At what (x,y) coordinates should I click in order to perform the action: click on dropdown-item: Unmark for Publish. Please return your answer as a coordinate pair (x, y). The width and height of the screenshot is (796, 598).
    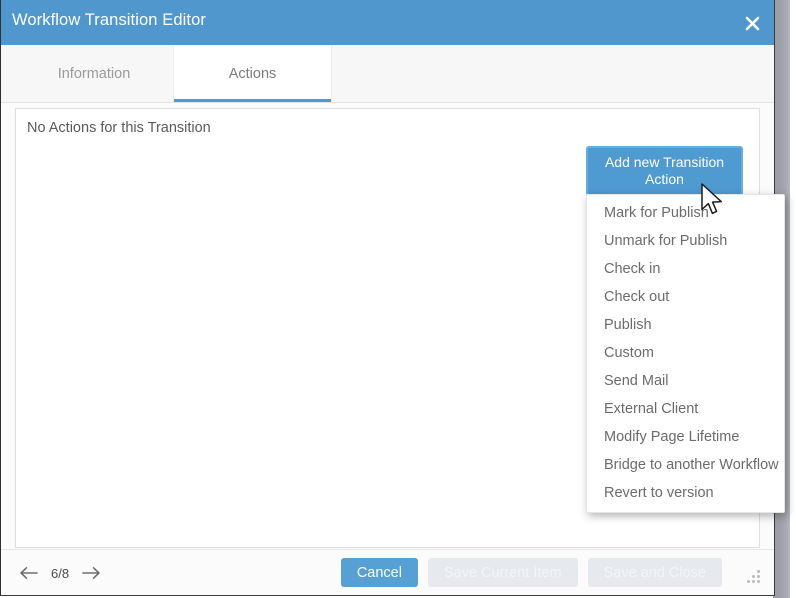
    Looking at the image, I should click on (685, 241).